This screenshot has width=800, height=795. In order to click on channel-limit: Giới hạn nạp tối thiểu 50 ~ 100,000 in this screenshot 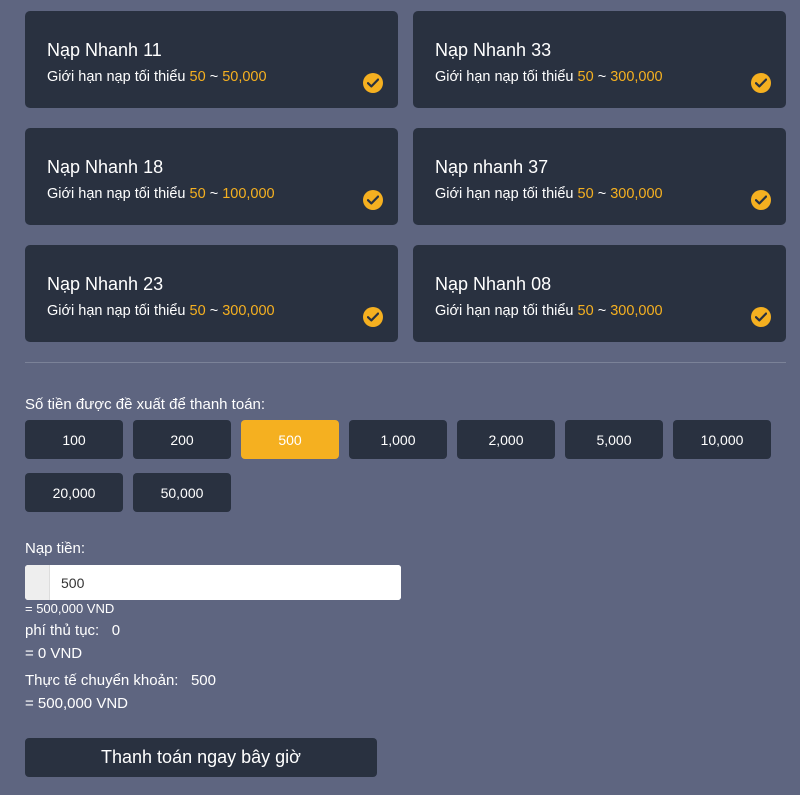, I will do `click(222, 194)`.